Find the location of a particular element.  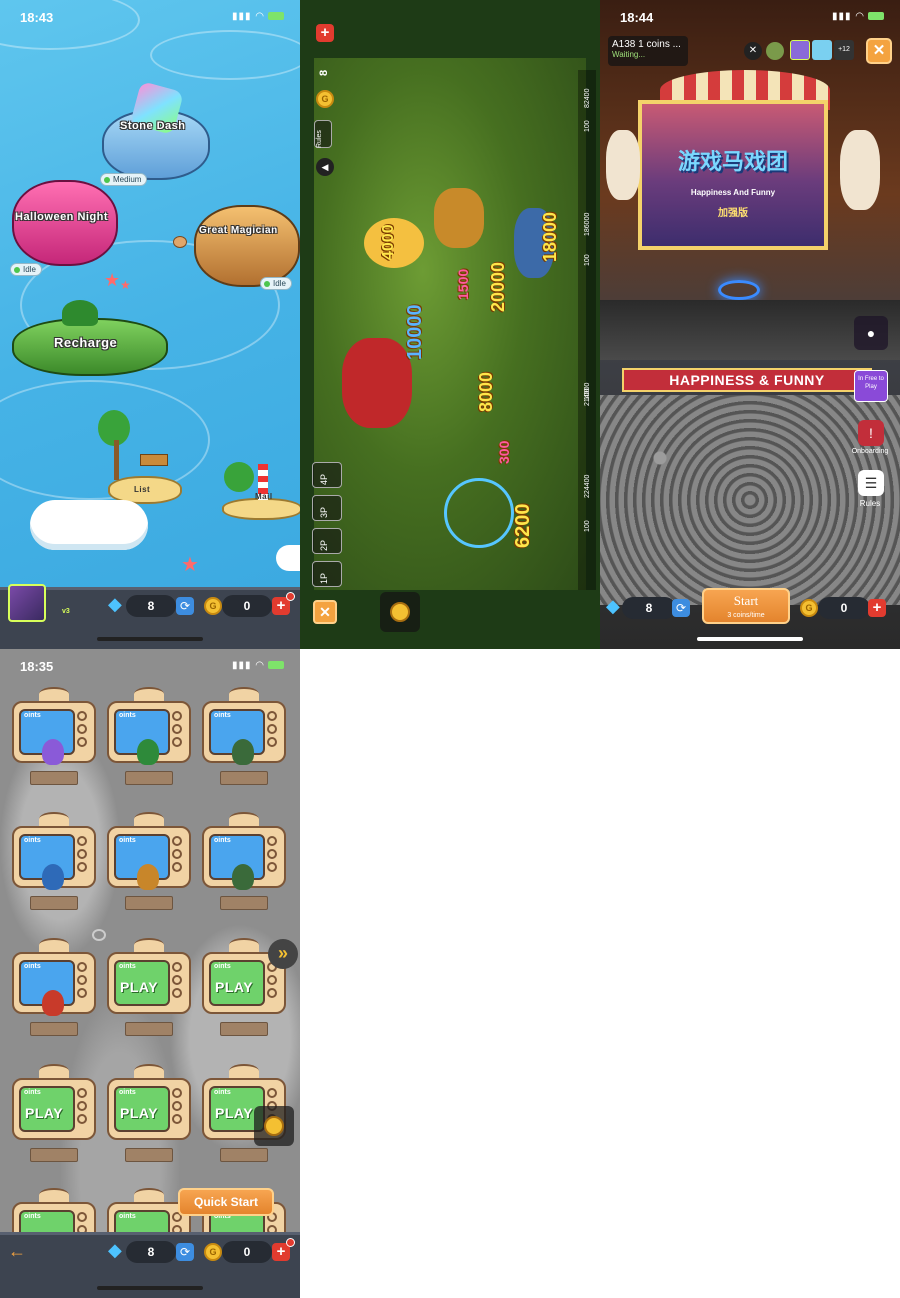

free-play-button: In Free to Play is located at coordinates (871, 386).